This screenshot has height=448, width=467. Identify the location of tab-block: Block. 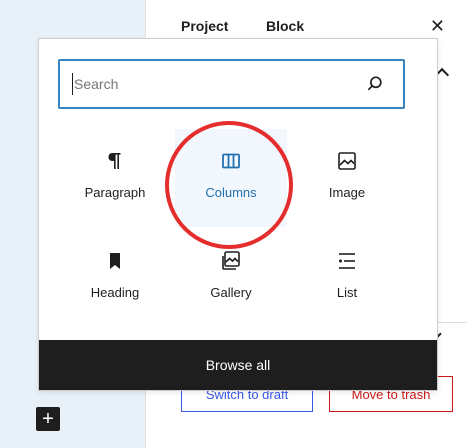
(285, 26).